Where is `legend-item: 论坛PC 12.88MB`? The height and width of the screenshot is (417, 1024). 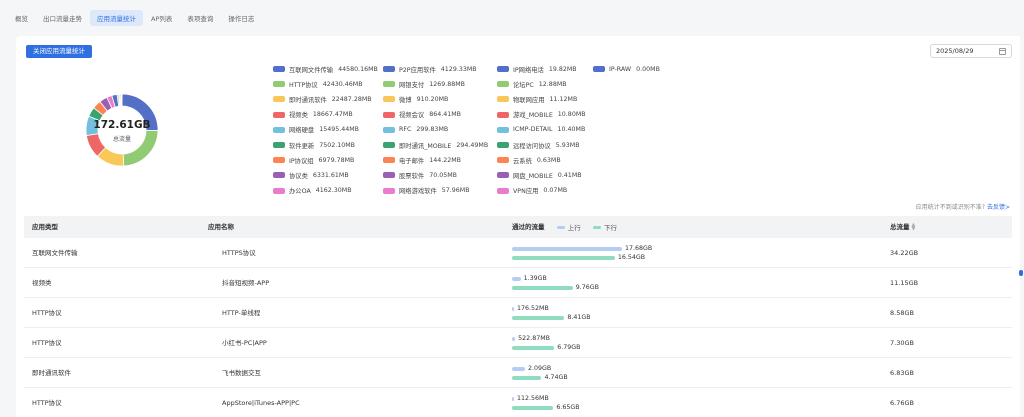 legend-item: 论坛PC 12.88MB is located at coordinates (532, 84).